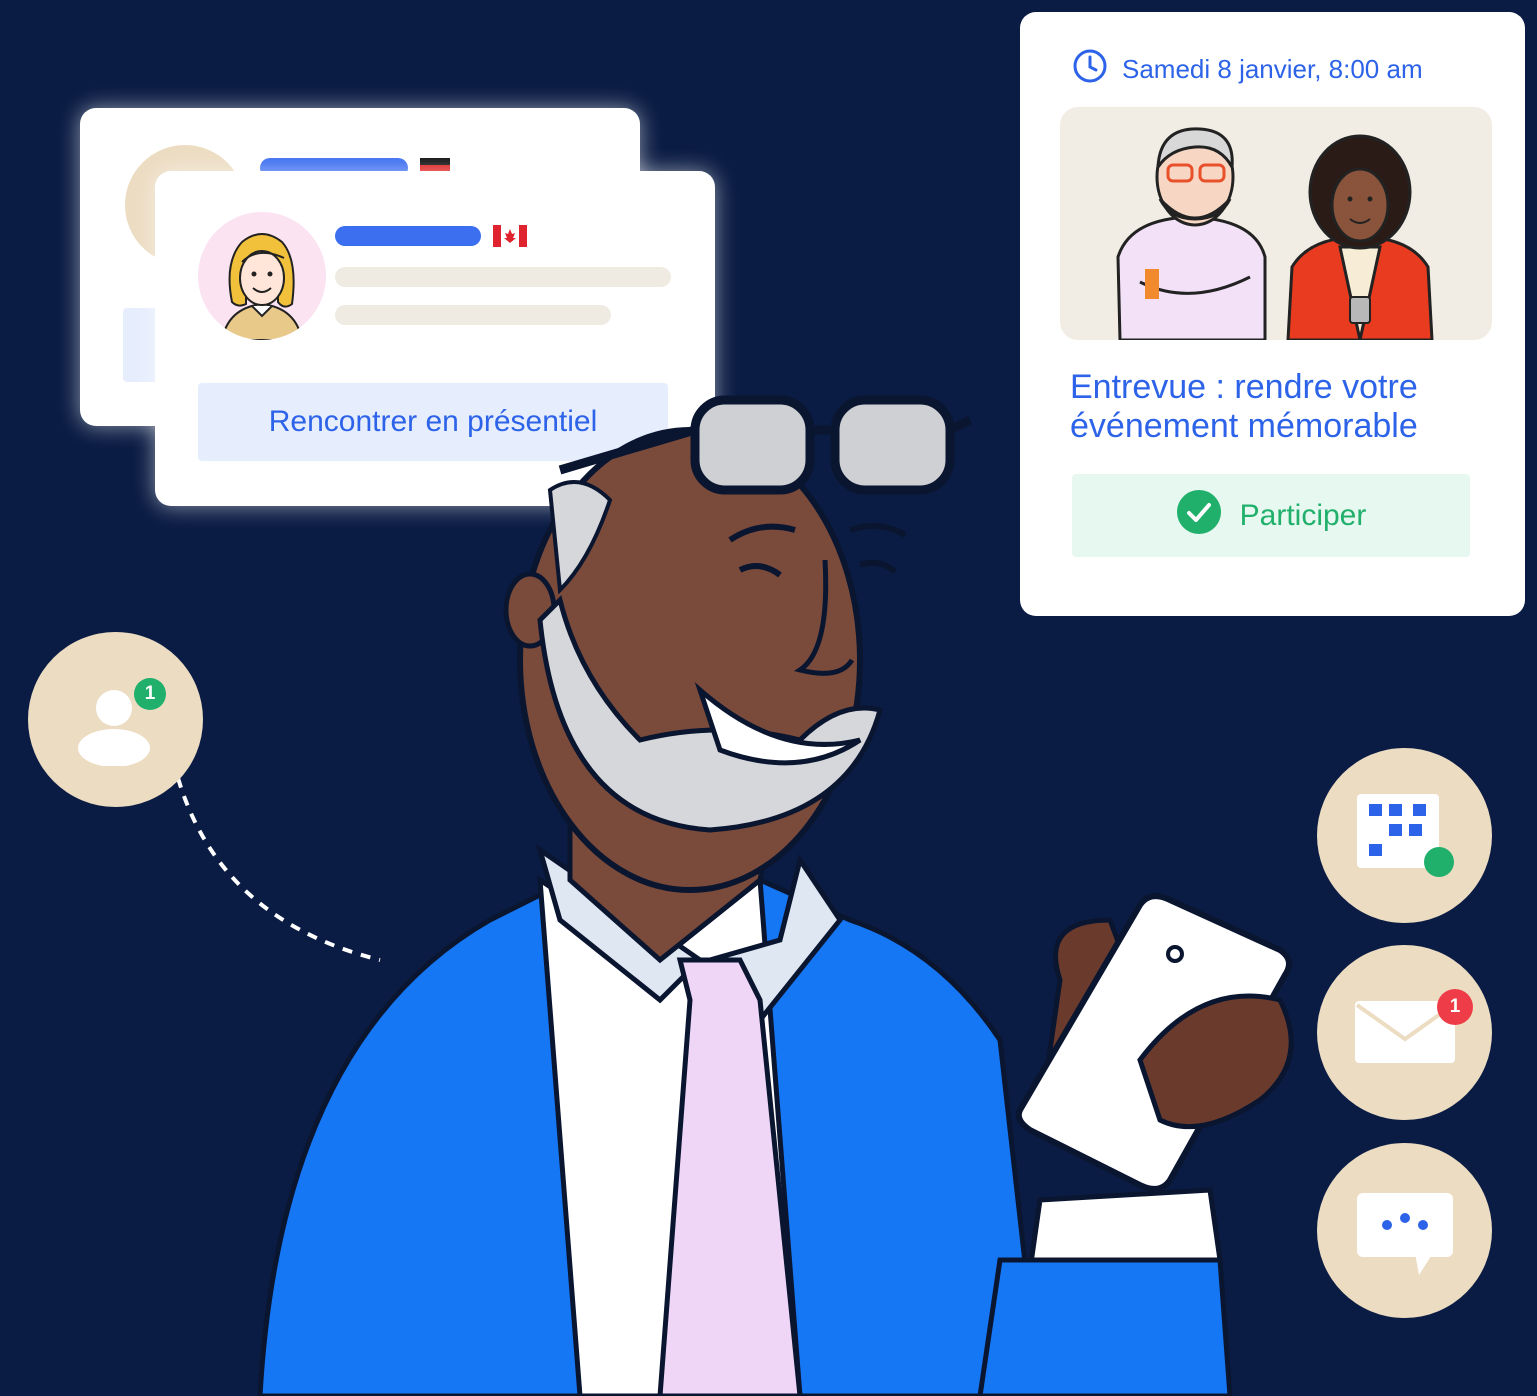  What do you see at coordinates (1407, 841) in the screenshot?
I see `calendar-grid-icon` at bounding box center [1407, 841].